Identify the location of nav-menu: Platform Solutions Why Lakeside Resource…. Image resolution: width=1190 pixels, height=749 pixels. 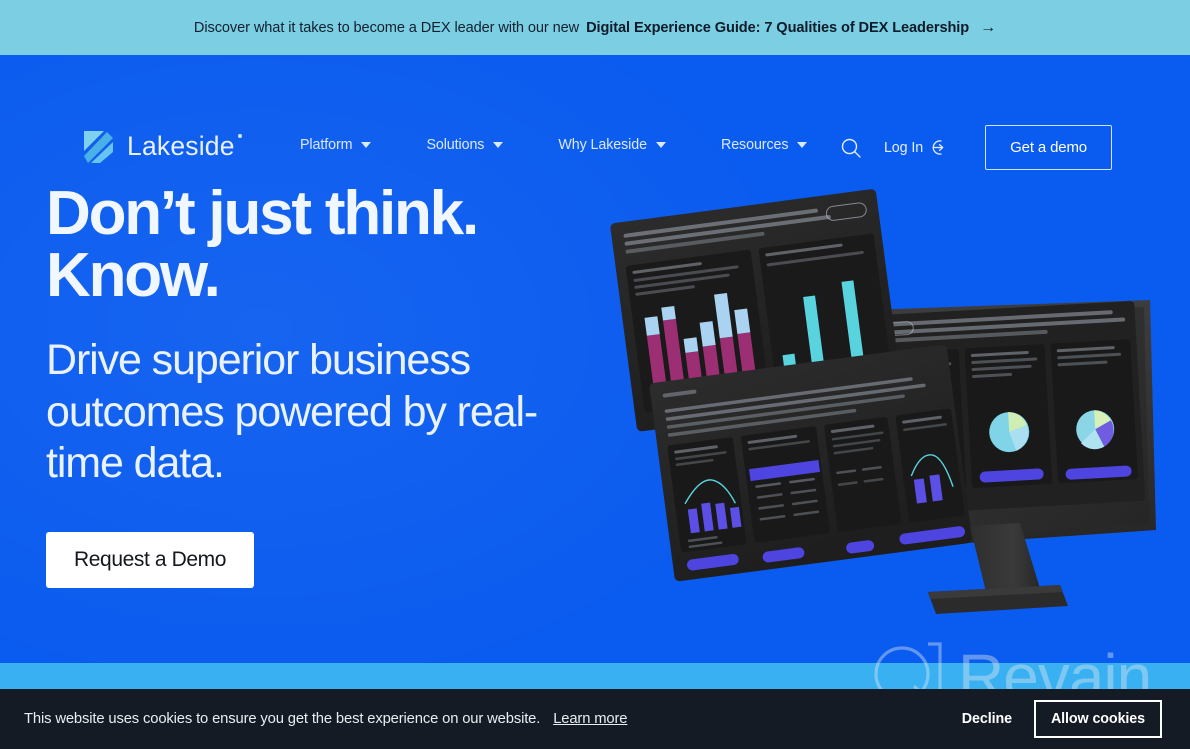
(581, 145).